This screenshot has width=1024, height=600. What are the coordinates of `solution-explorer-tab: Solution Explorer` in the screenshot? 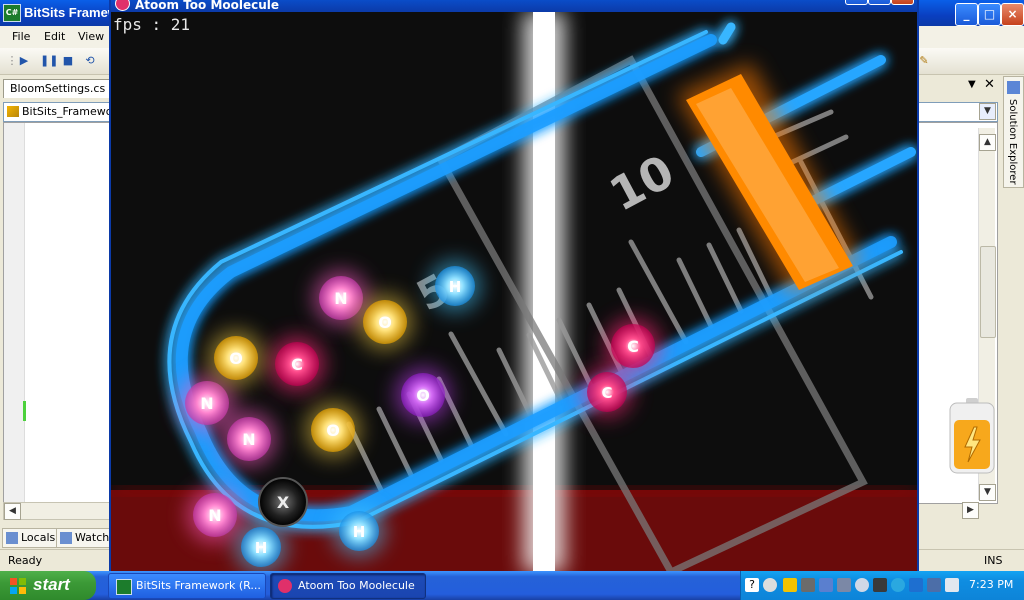 It's located at (1013, 132).